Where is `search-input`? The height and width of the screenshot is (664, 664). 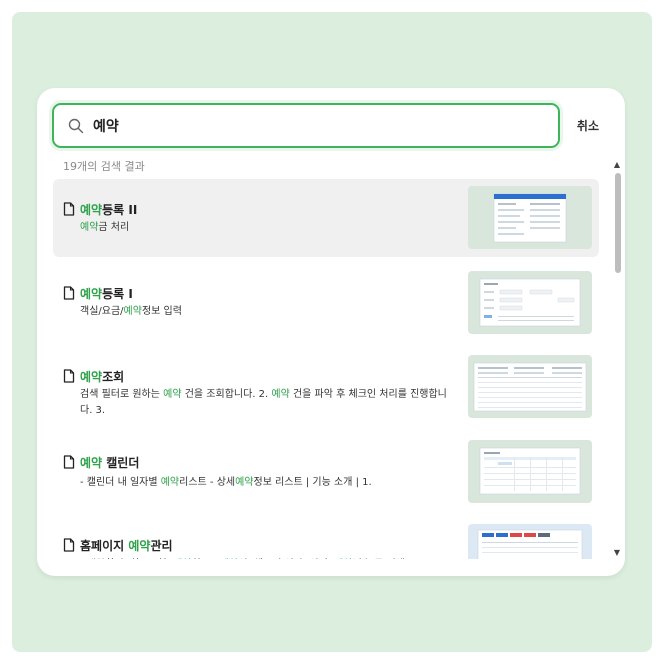 search-input is located at coordinates (293, 125).